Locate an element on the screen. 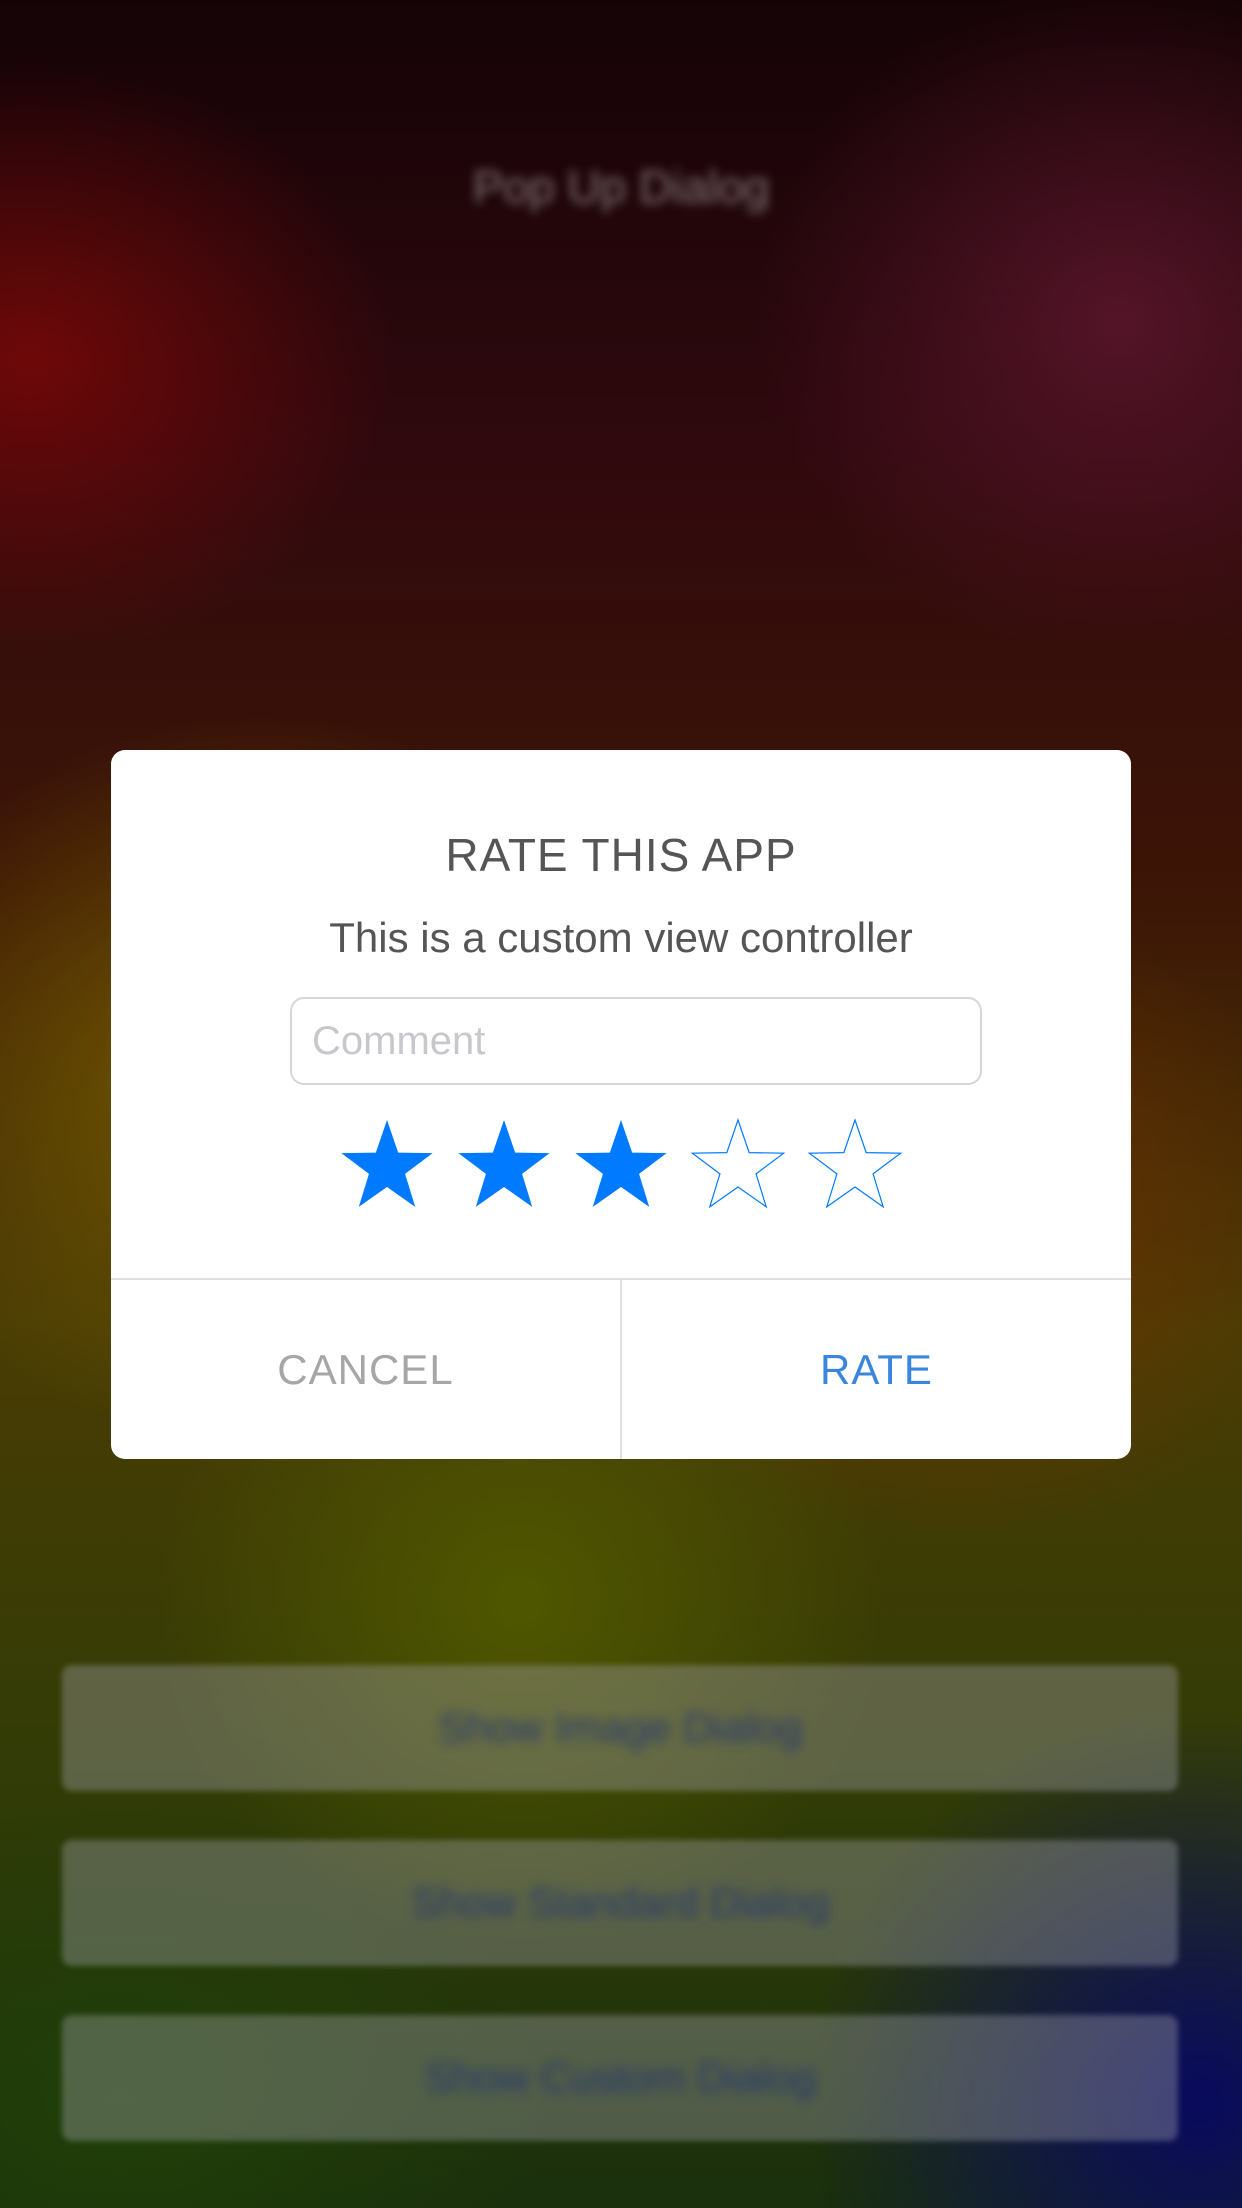 The image size is (1242, 2208). star-rating is located at coordinates (621, 1166).